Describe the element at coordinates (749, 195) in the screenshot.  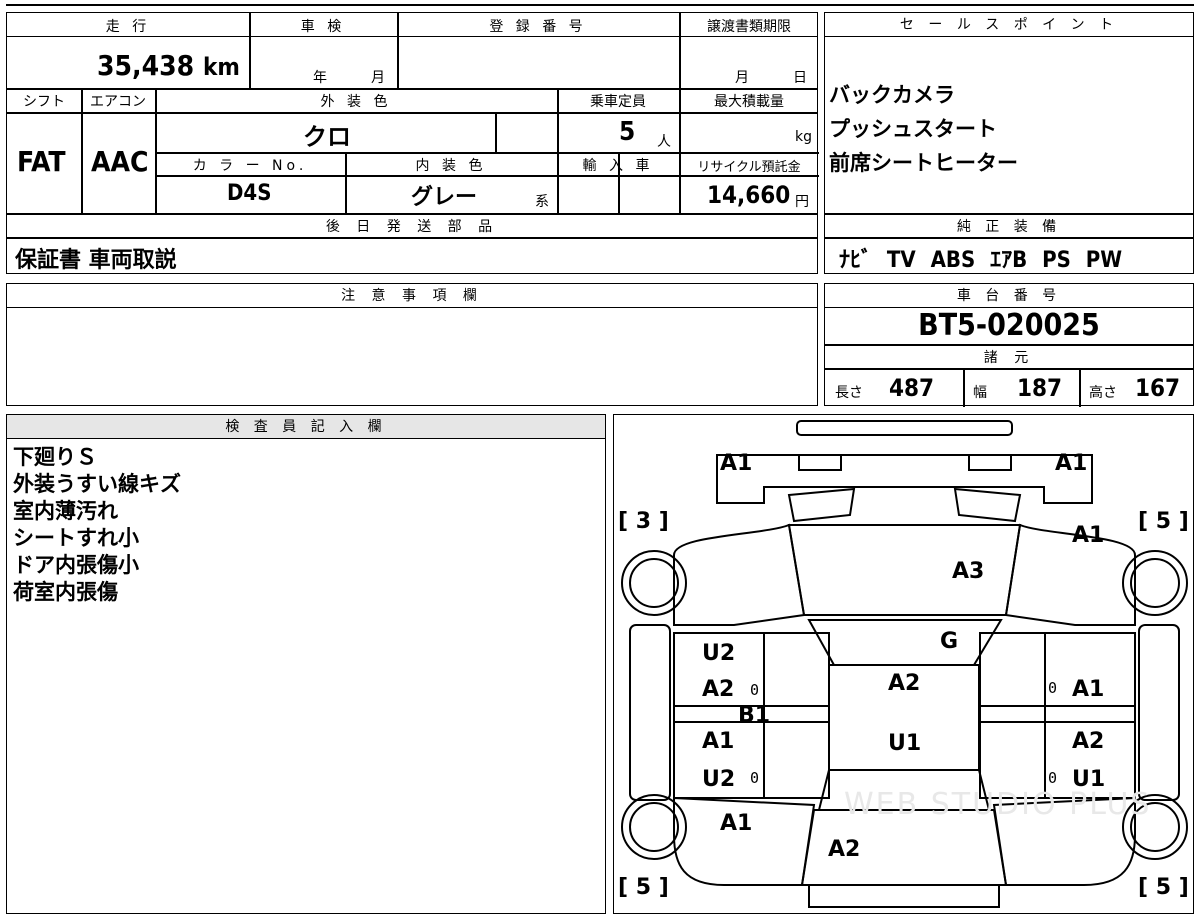
I see `recycle-value: 14,660` at that location.